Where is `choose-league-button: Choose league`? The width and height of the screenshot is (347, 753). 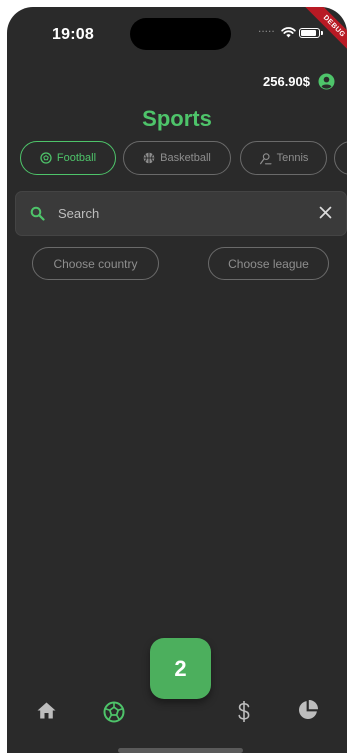 choose-league-button: Choose league is located at coordinates (268, 263).